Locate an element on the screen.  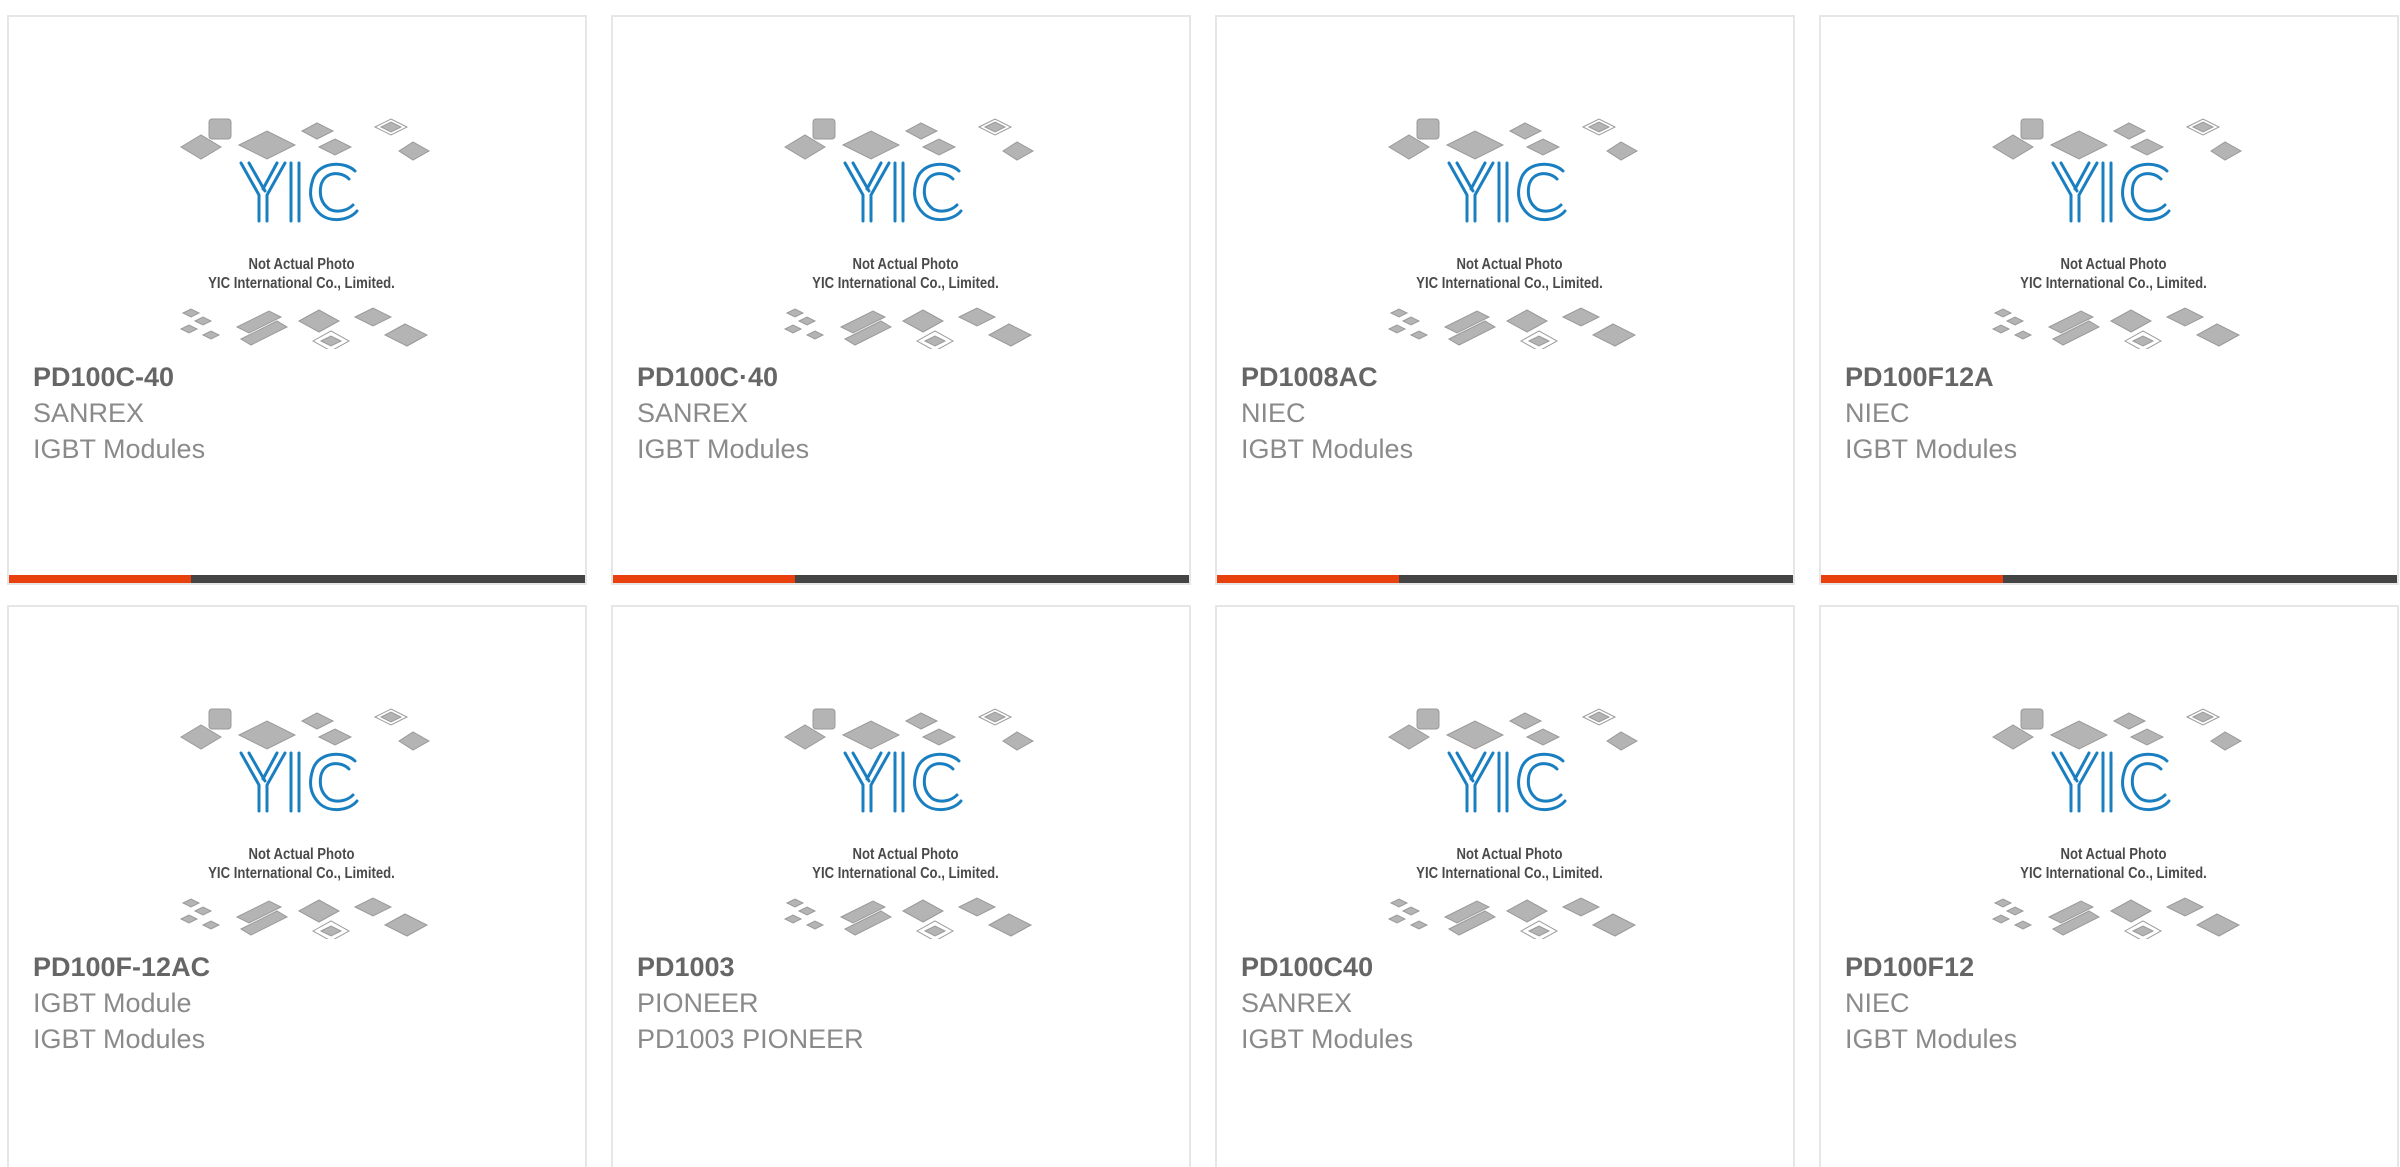
part-number: PD100C40 is located at coordinates (1512, 967).